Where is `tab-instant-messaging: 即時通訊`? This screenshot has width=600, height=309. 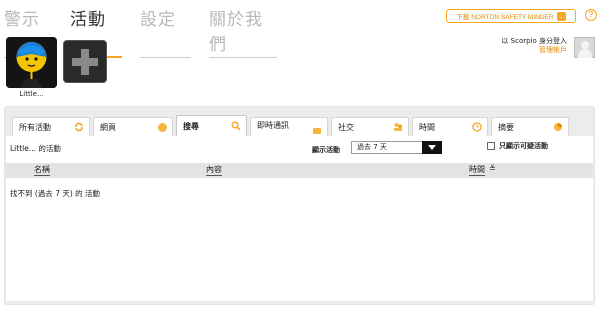 tab-instant-messaging: 即時通訊 is located at coordinates (289, 126).